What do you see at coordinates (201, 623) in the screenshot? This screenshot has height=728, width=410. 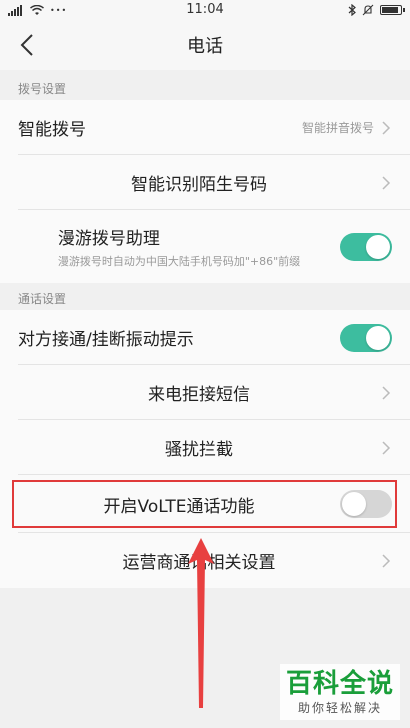 I see `red-arrow-icon` at bounding box center [201, 623].